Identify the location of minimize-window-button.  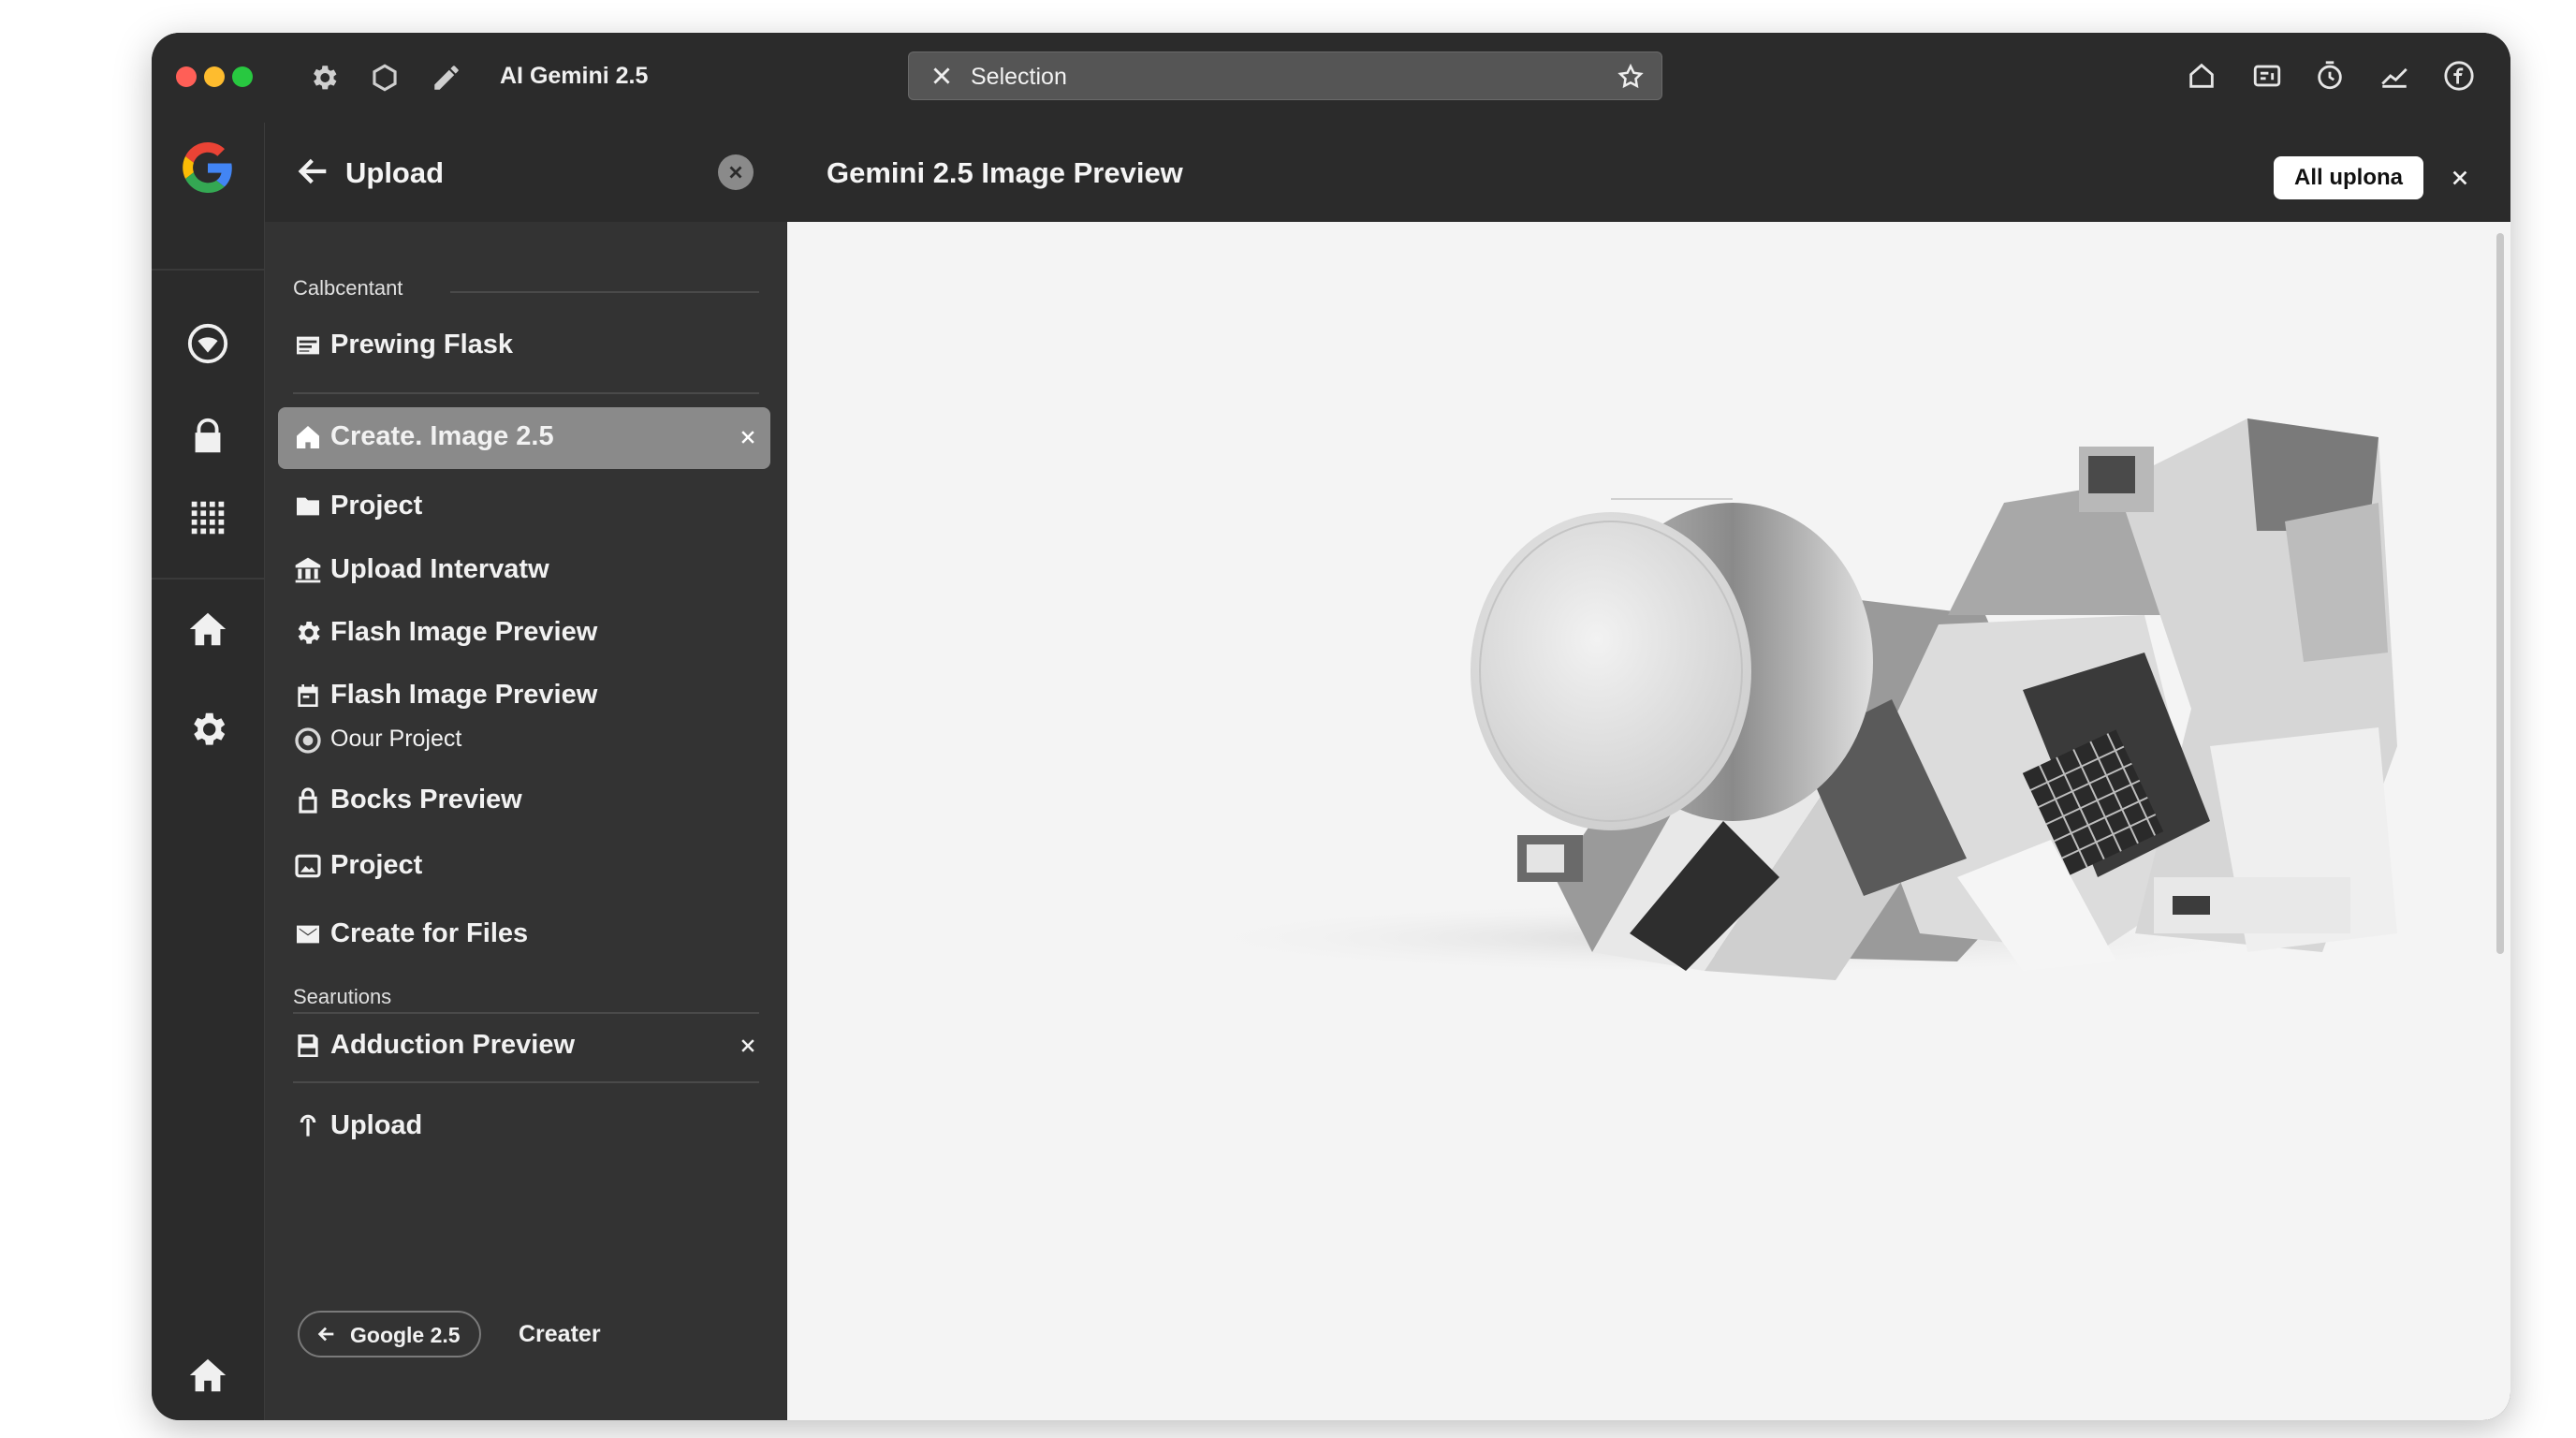
(214, 76).